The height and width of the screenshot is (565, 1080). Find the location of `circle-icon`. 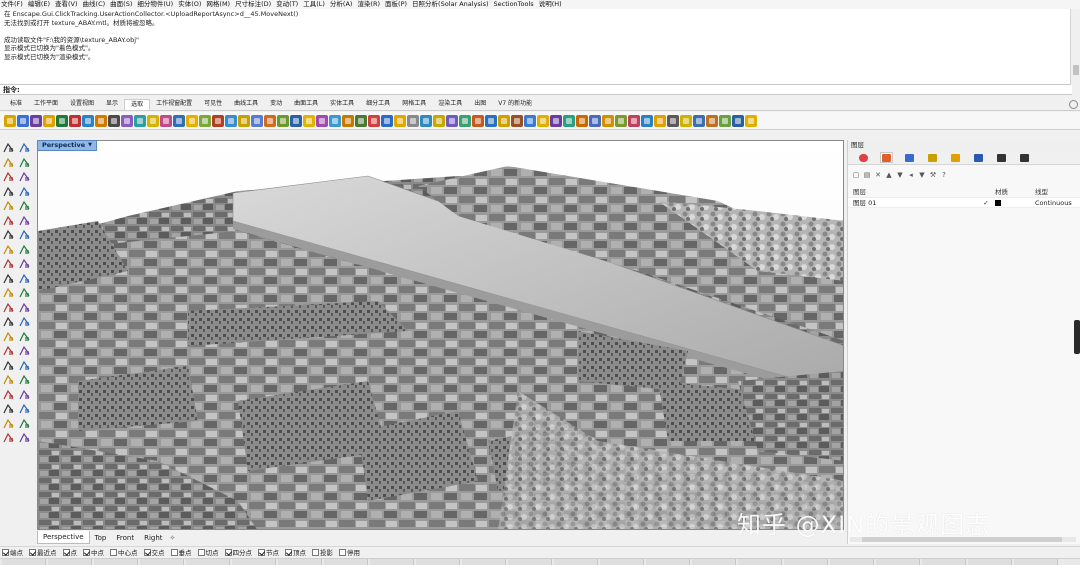

circle-icon is located at coordinates (8, 177).